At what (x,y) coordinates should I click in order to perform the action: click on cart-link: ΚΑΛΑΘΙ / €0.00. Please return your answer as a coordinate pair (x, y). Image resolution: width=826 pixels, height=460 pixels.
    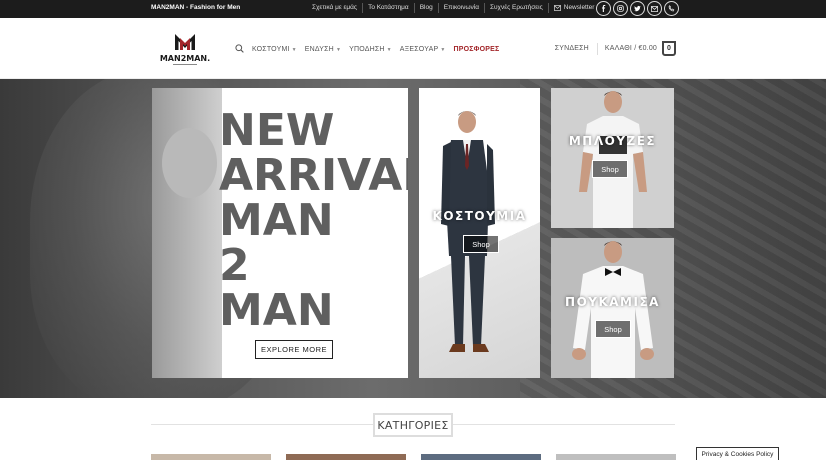
    Looking at the image, I should click on (631, 48).